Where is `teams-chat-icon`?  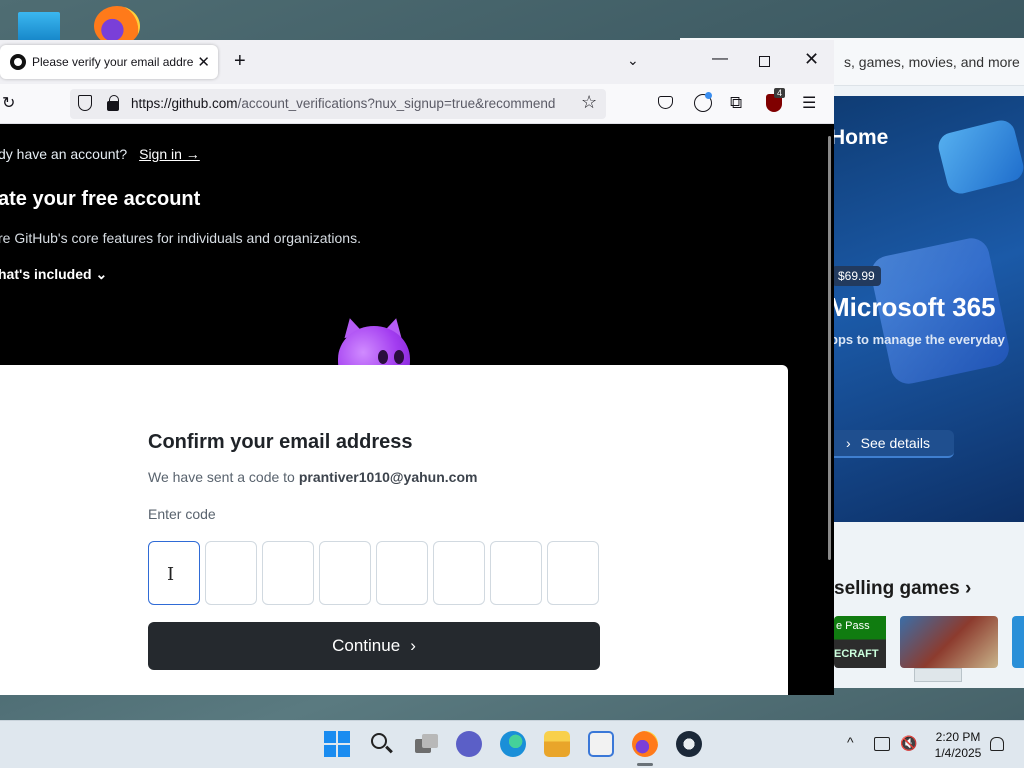 teams-chat-icon is located at coordinates (469, 744).